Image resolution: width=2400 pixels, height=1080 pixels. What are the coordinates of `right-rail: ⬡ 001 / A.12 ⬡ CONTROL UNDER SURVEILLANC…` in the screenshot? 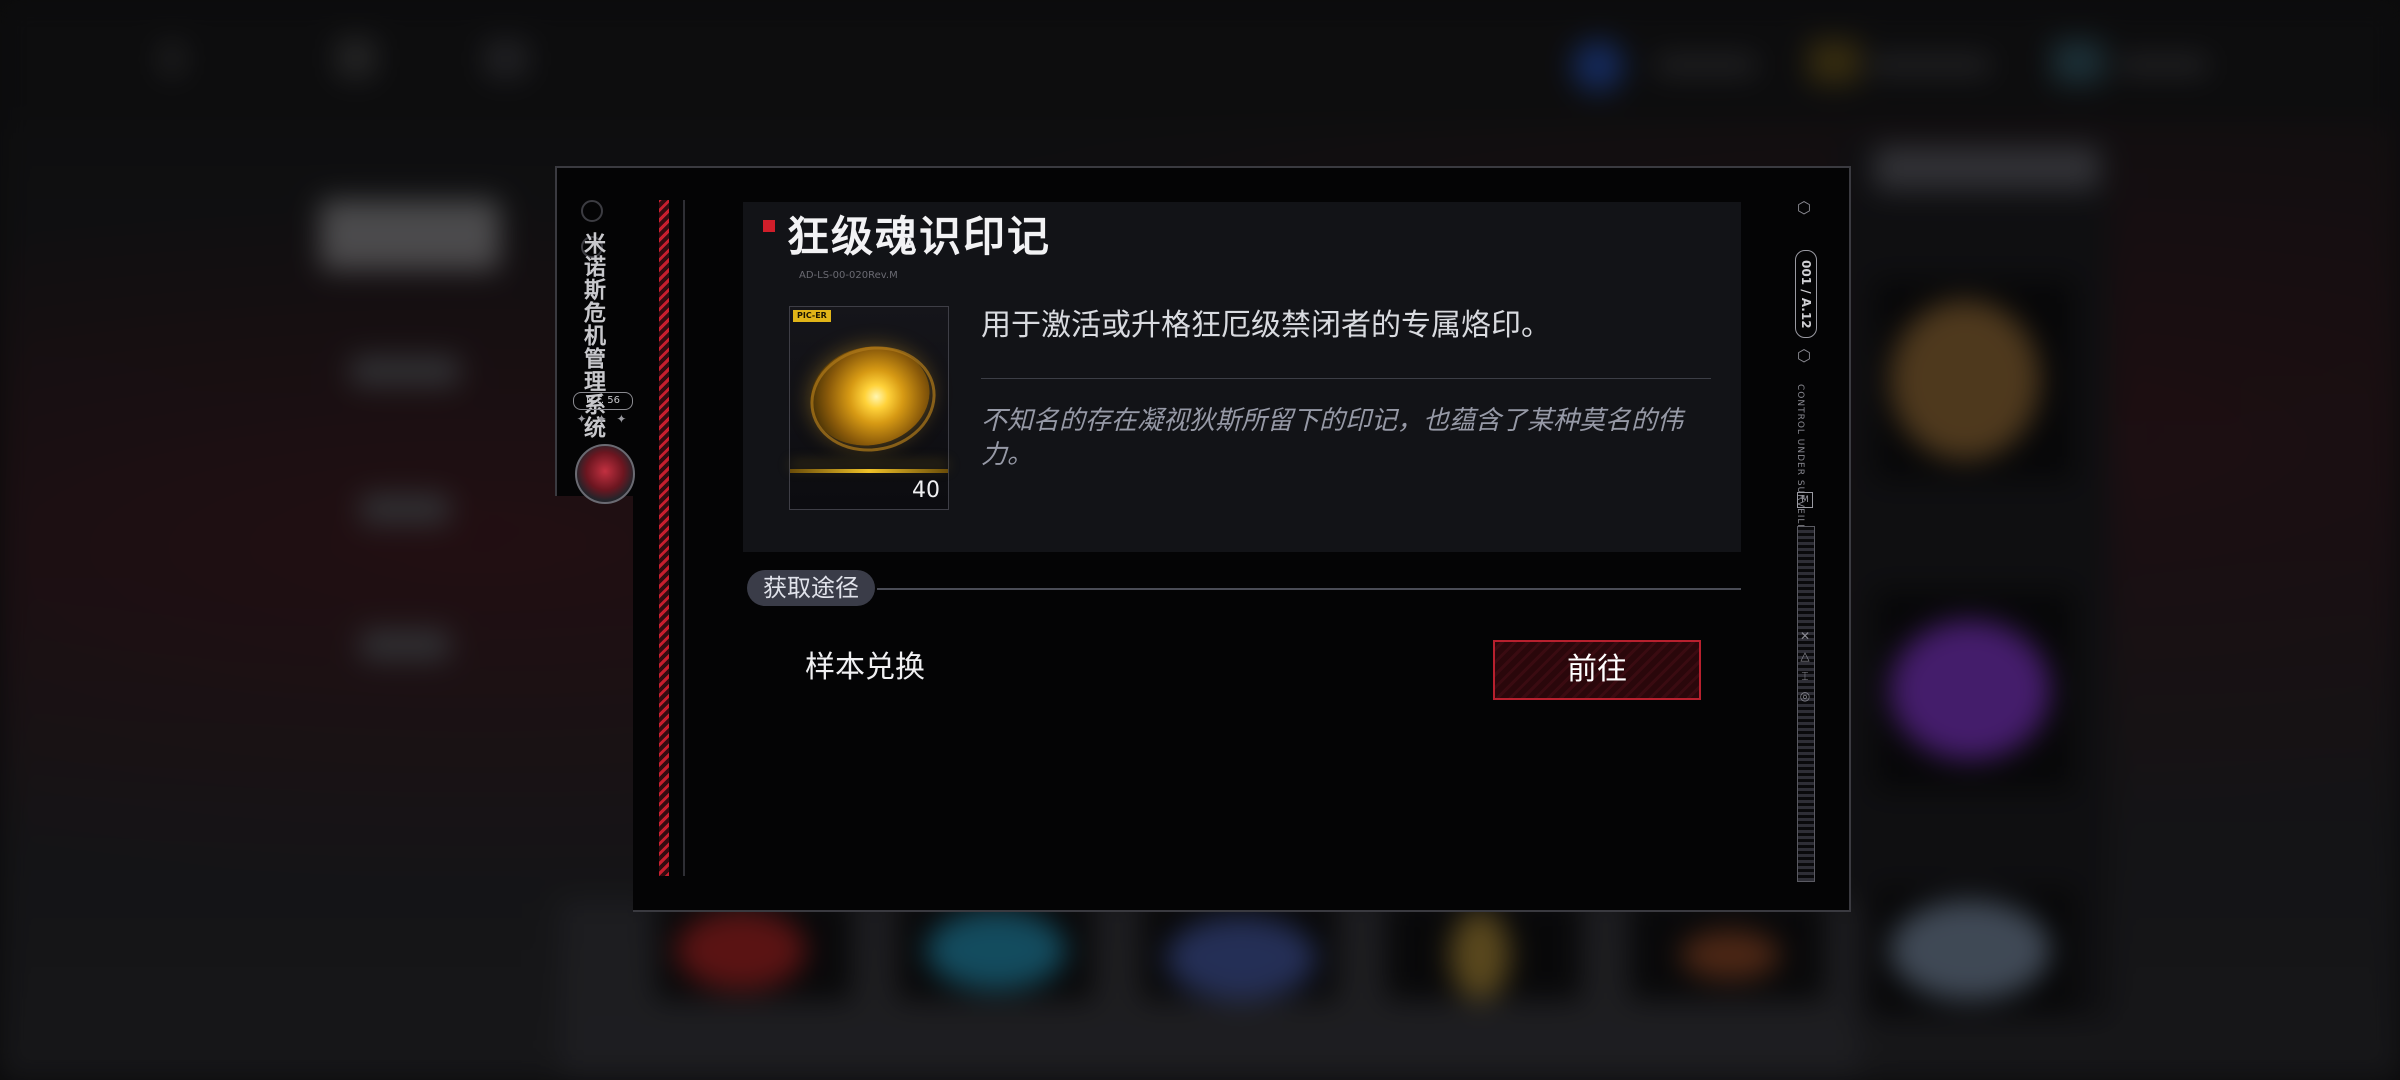 It's located at (1805, 540).